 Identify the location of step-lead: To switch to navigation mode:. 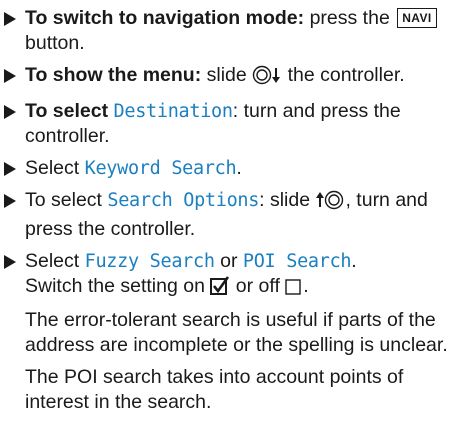
(165, 18).